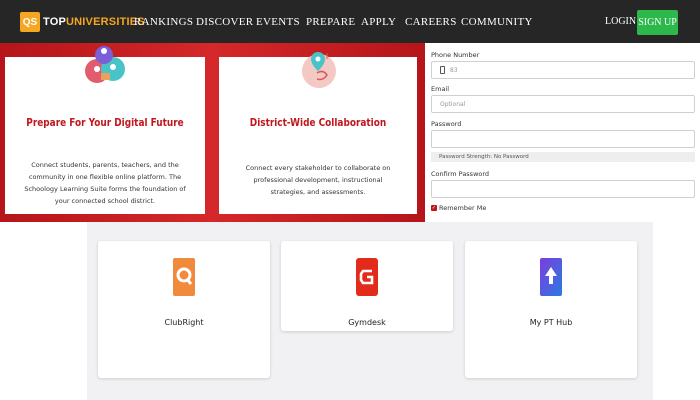  Describe the element at coordinates (563, 104) in the screenshot. I see `email-input: Optional` at that location.